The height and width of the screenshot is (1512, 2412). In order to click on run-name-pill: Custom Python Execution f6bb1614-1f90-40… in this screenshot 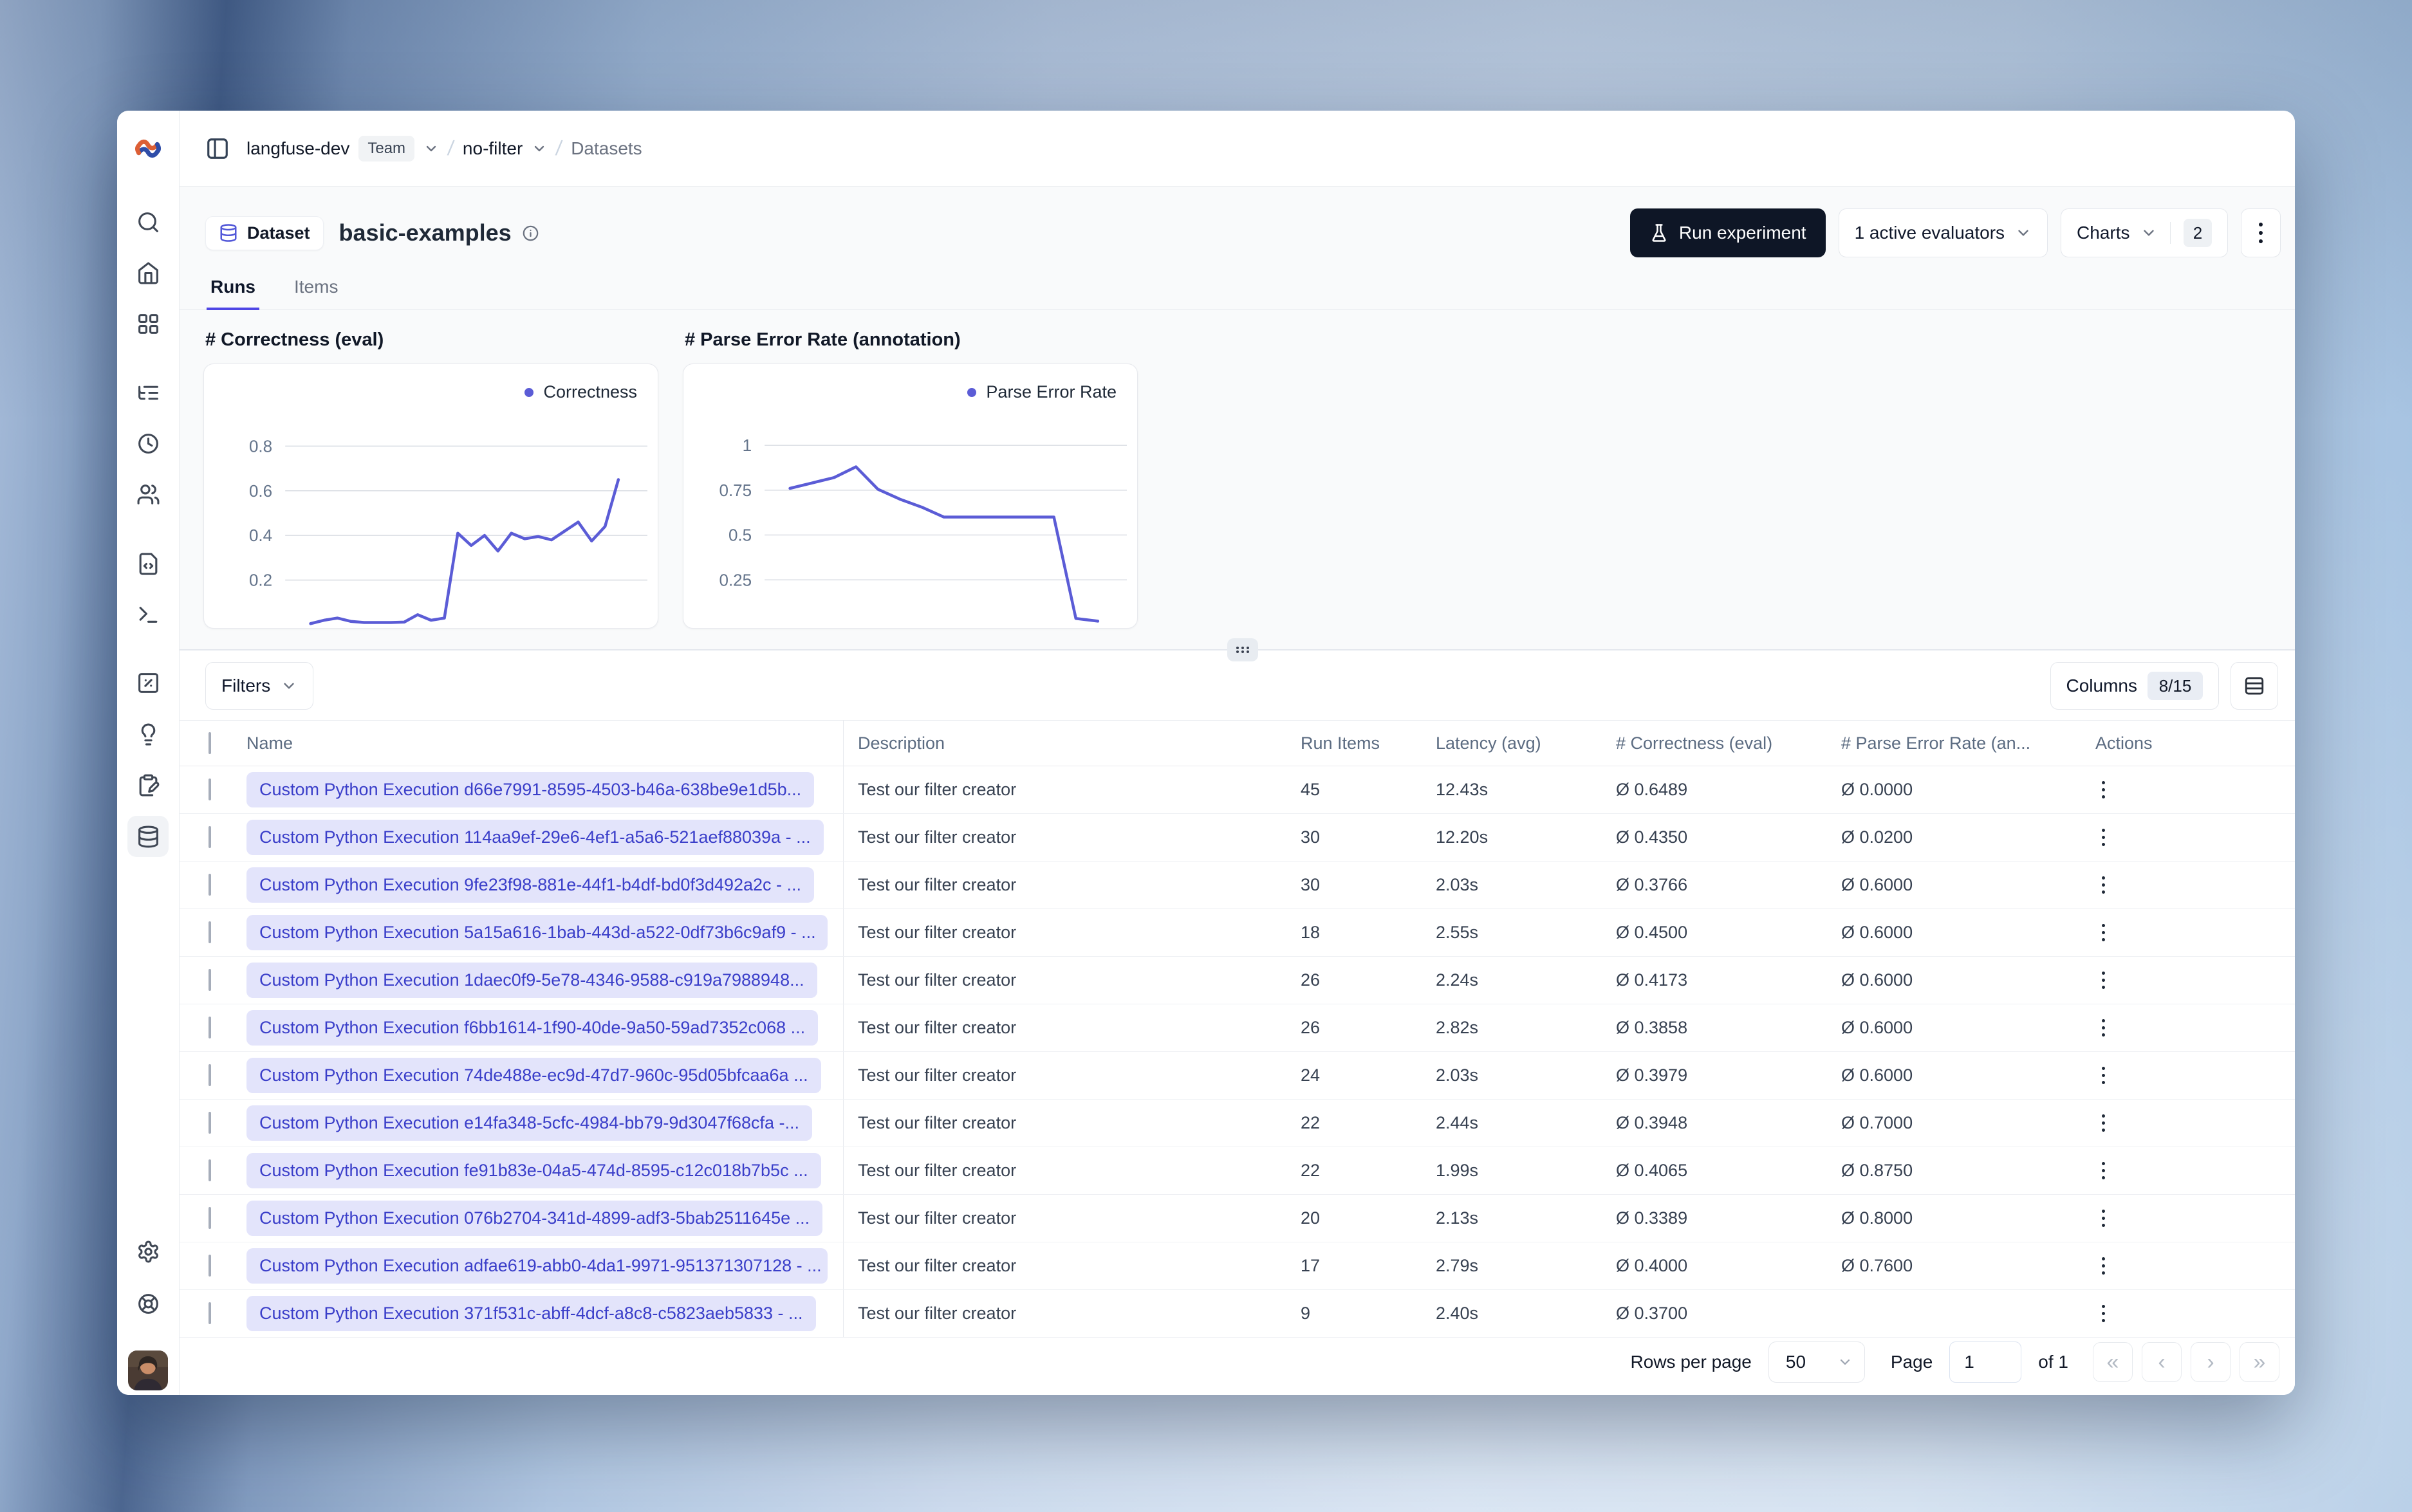, I will do `click(532, 1028)`.